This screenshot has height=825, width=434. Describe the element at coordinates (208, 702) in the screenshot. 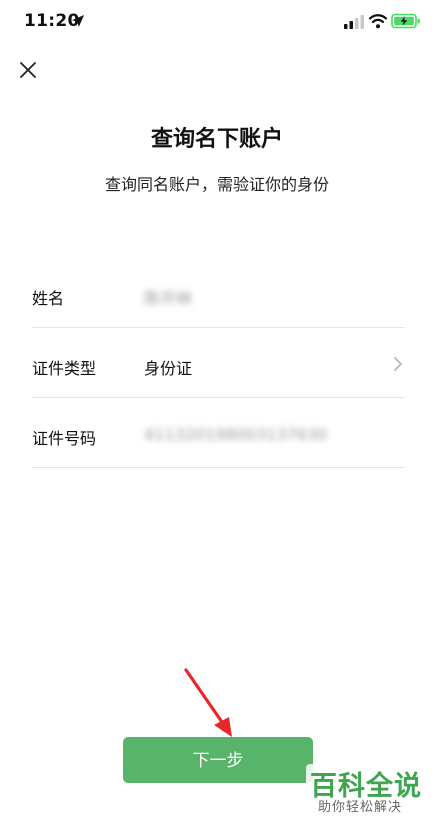

I see `red-arrow-annotation` at that location.